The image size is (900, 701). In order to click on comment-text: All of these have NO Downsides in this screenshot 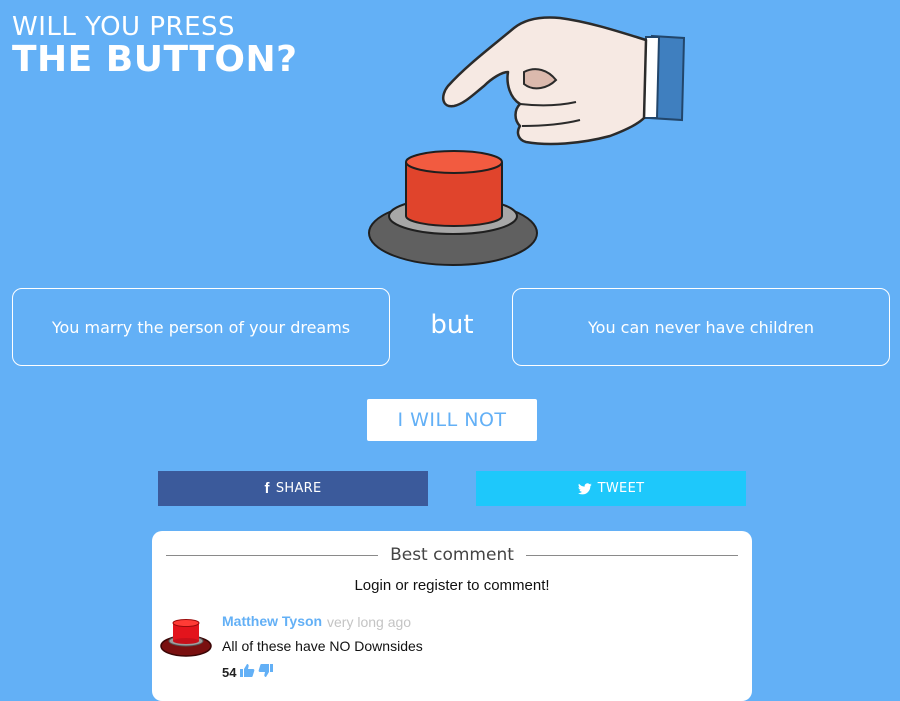, I will do `click(322, 646)`.